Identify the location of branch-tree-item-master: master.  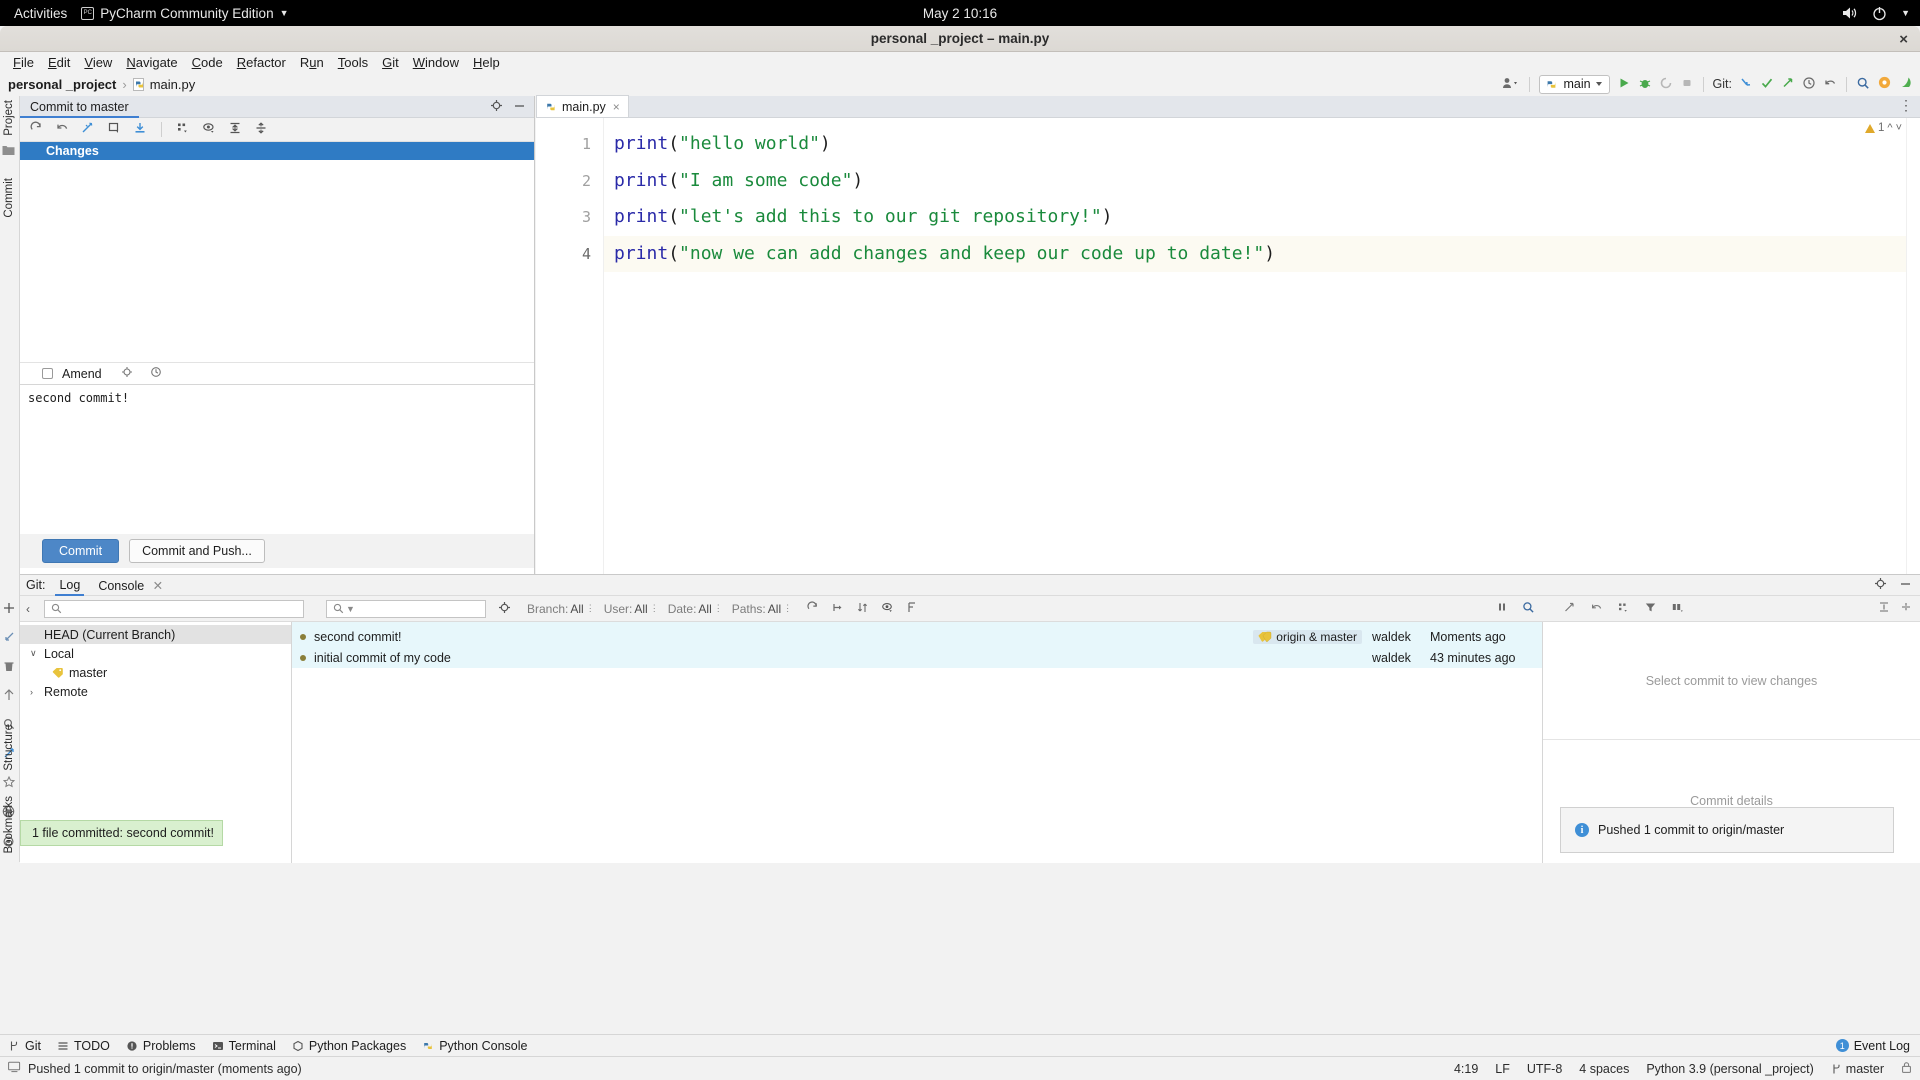
(155, 672).